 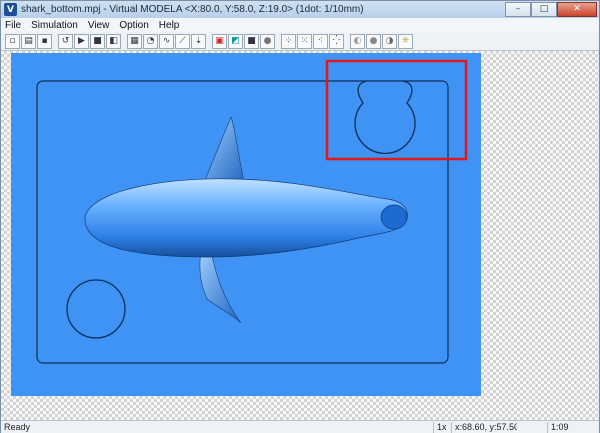 I want to click on play-icon: ▶, so click(x=81, y=41).